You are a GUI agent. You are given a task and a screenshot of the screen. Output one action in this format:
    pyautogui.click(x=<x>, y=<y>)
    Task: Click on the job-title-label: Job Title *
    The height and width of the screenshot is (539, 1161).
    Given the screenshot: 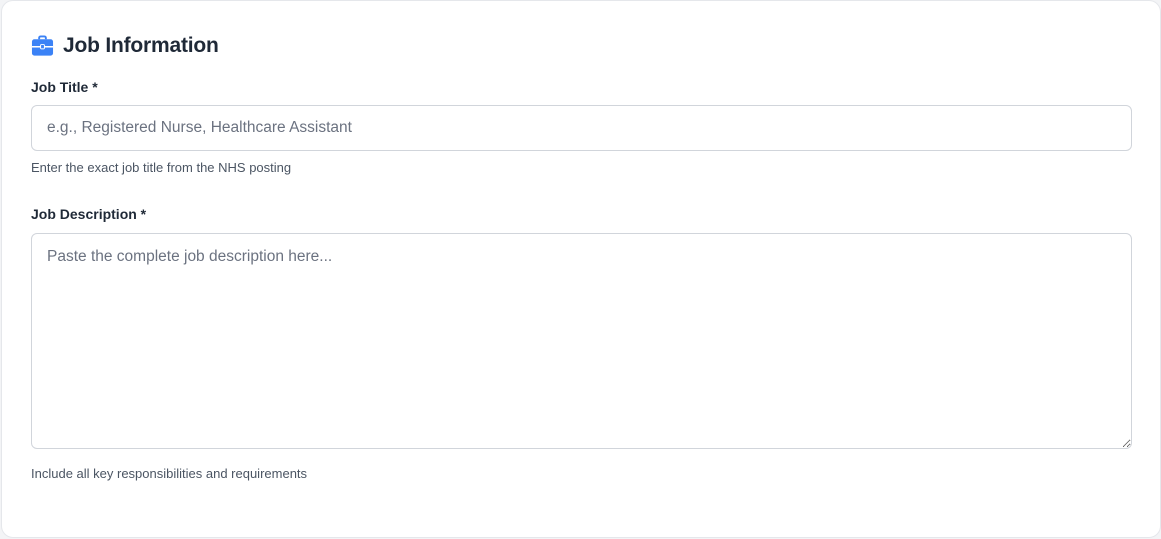 What is the action you would take?
    pyautogui.click(x=64, y=87)
    